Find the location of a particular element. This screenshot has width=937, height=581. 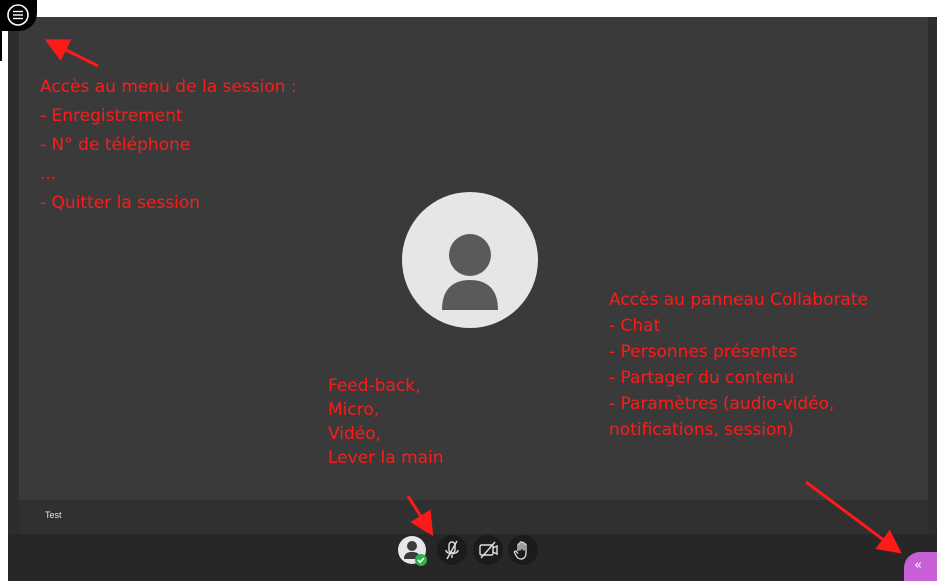

user-avatar-icon is located at coordinates (470, 272).